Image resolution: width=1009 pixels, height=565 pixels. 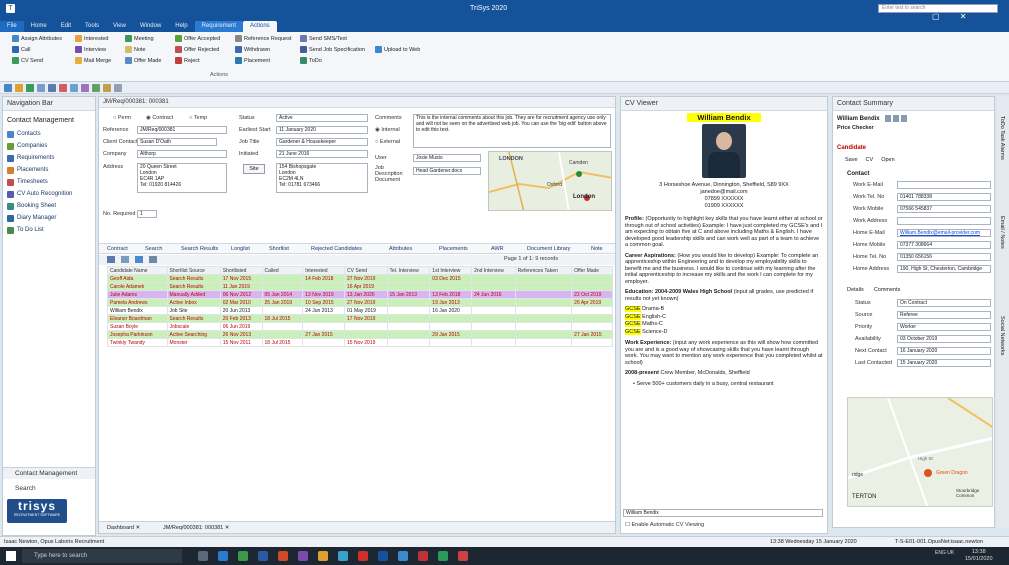 What do you see at coordinates (49, 489) in the screenshot?
I see `nav-search-pane: Search` at bounding box center [49, 489].